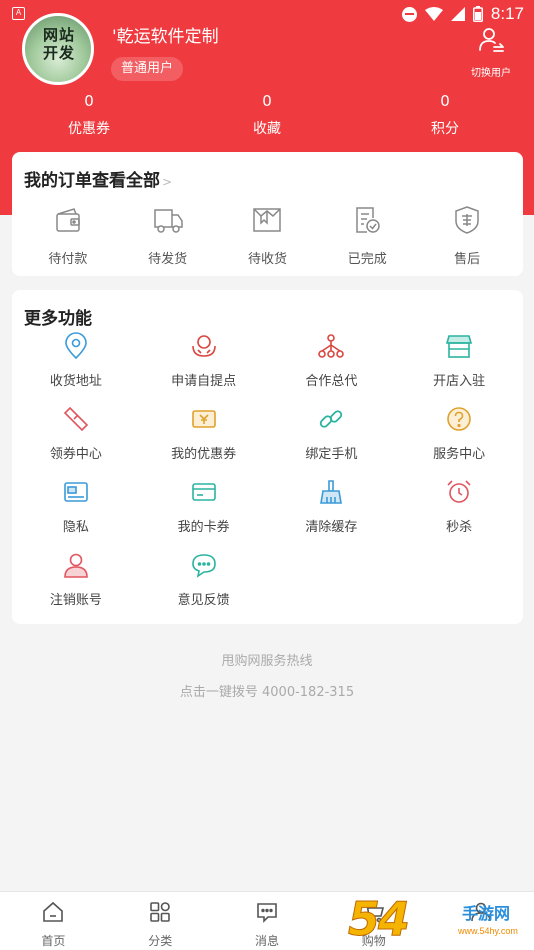 The image size is (534, 950). What do you see at coordinates (378, 919) in the screenshot?
I see `watermark-number: 54` at bounding box center [378, 919].